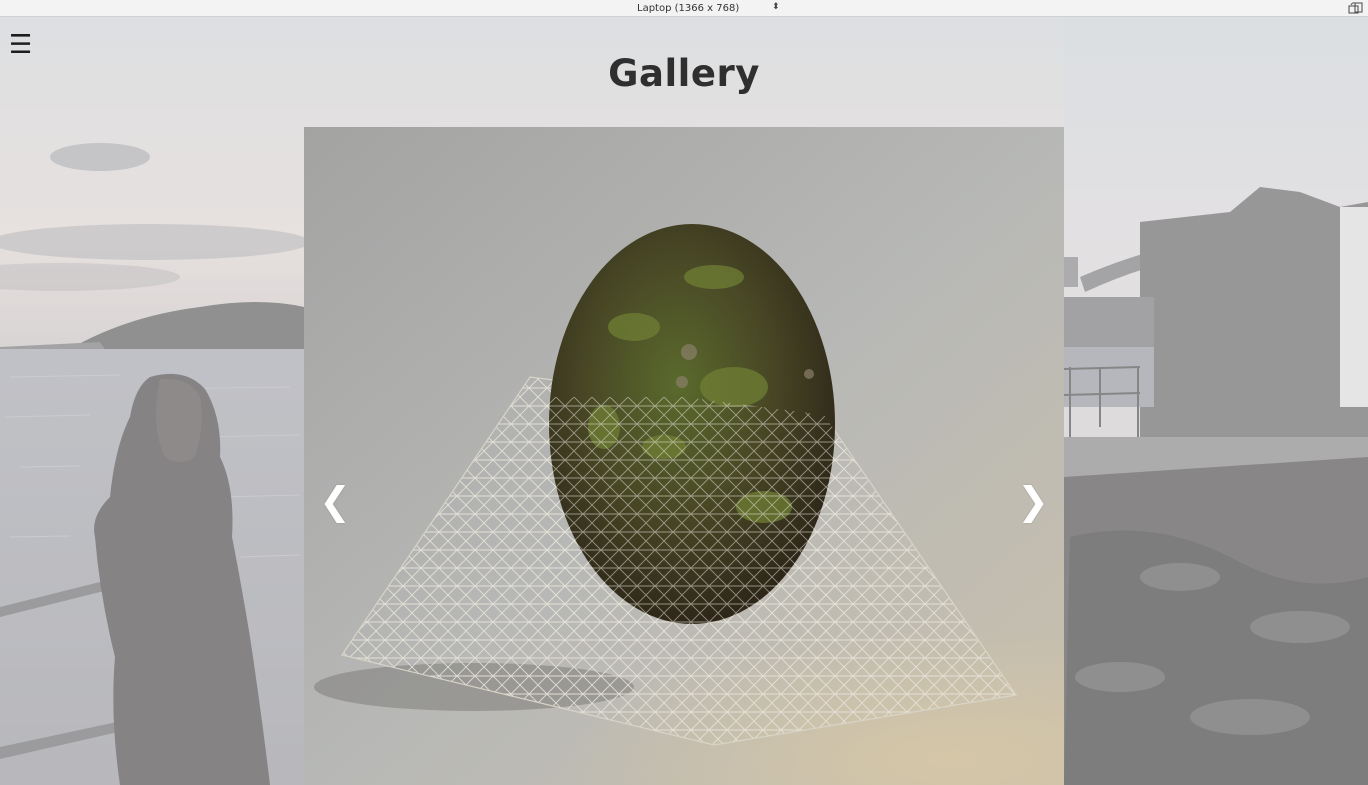  Describe the element at coordinates (335, 501) in the screenshot. I see `slider-prev-button: ❮` at that location.